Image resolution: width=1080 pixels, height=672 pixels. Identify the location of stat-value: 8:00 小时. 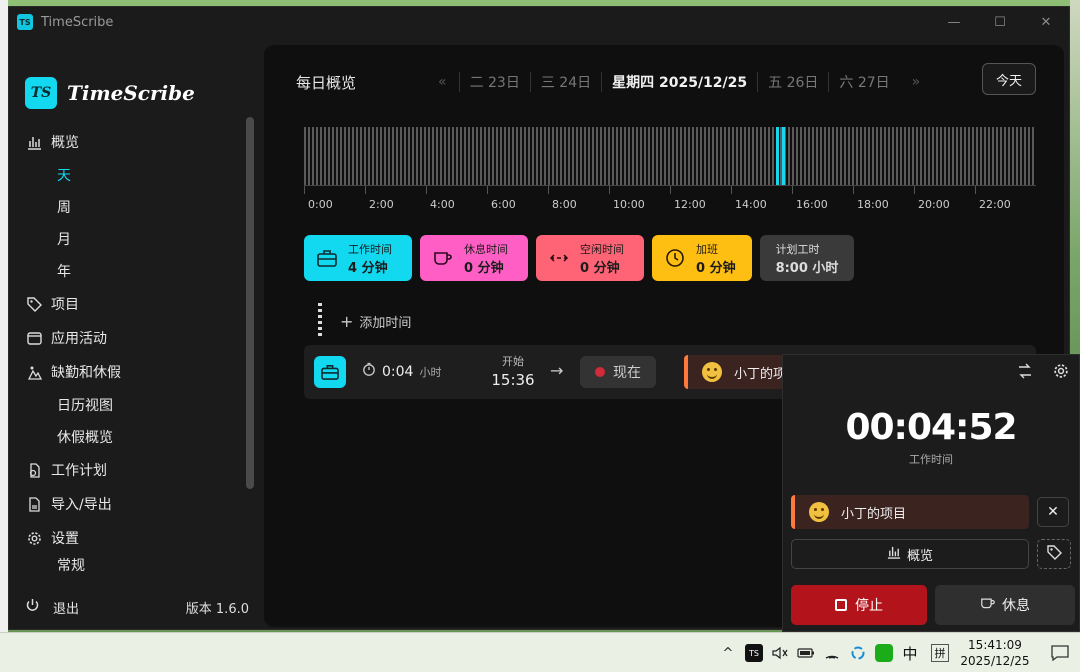
(807, 268).